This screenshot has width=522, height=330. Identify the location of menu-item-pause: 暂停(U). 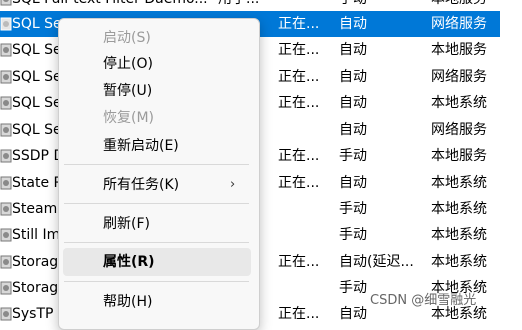
(157, 91).